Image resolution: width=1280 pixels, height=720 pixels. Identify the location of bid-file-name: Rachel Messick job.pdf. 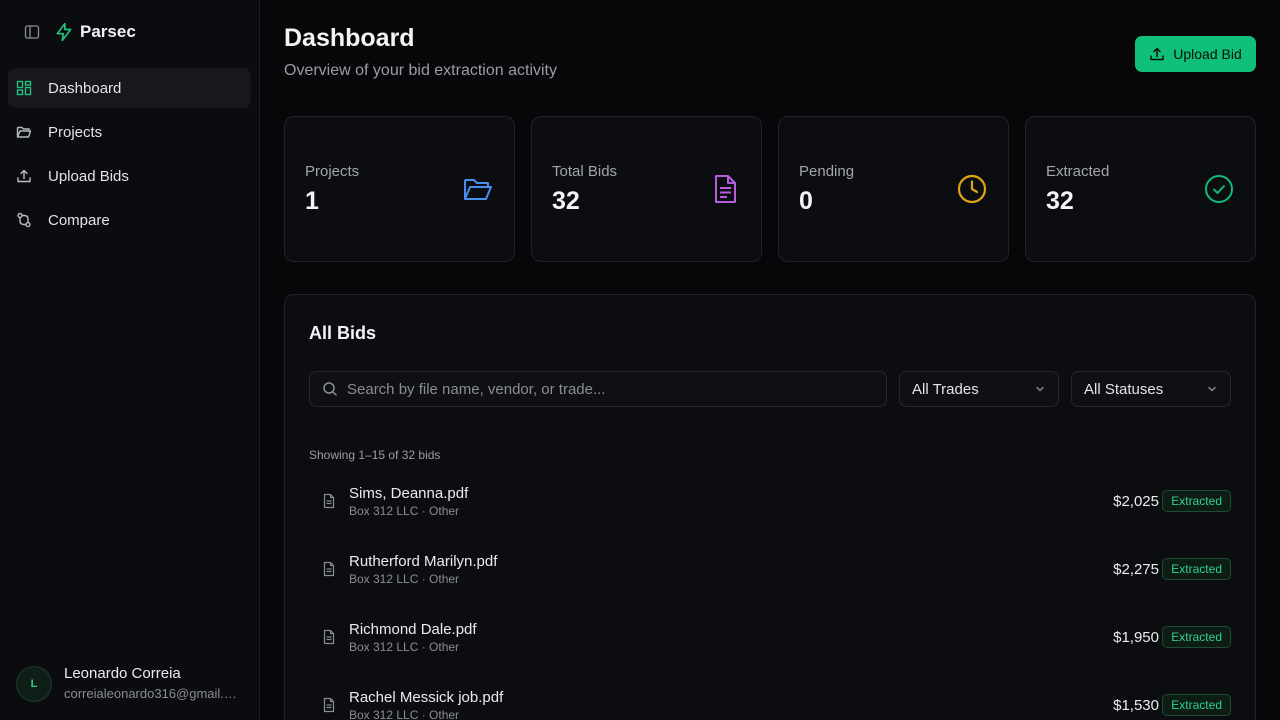
(426, 697).